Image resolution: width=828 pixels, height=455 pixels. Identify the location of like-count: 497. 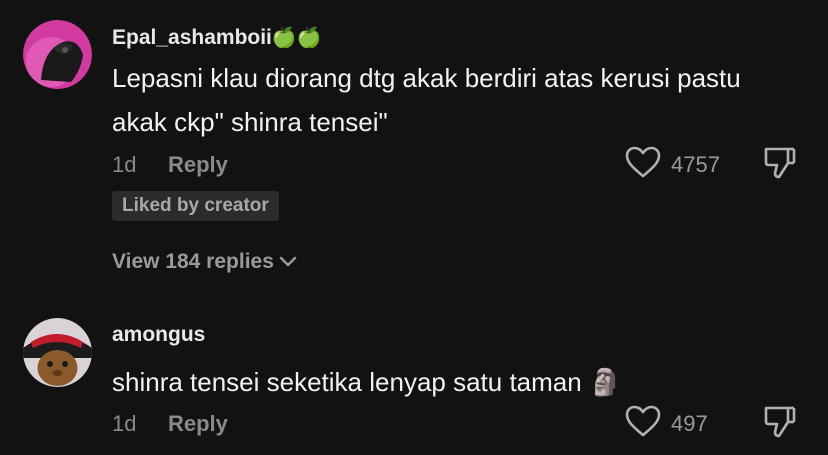
(689, 423).